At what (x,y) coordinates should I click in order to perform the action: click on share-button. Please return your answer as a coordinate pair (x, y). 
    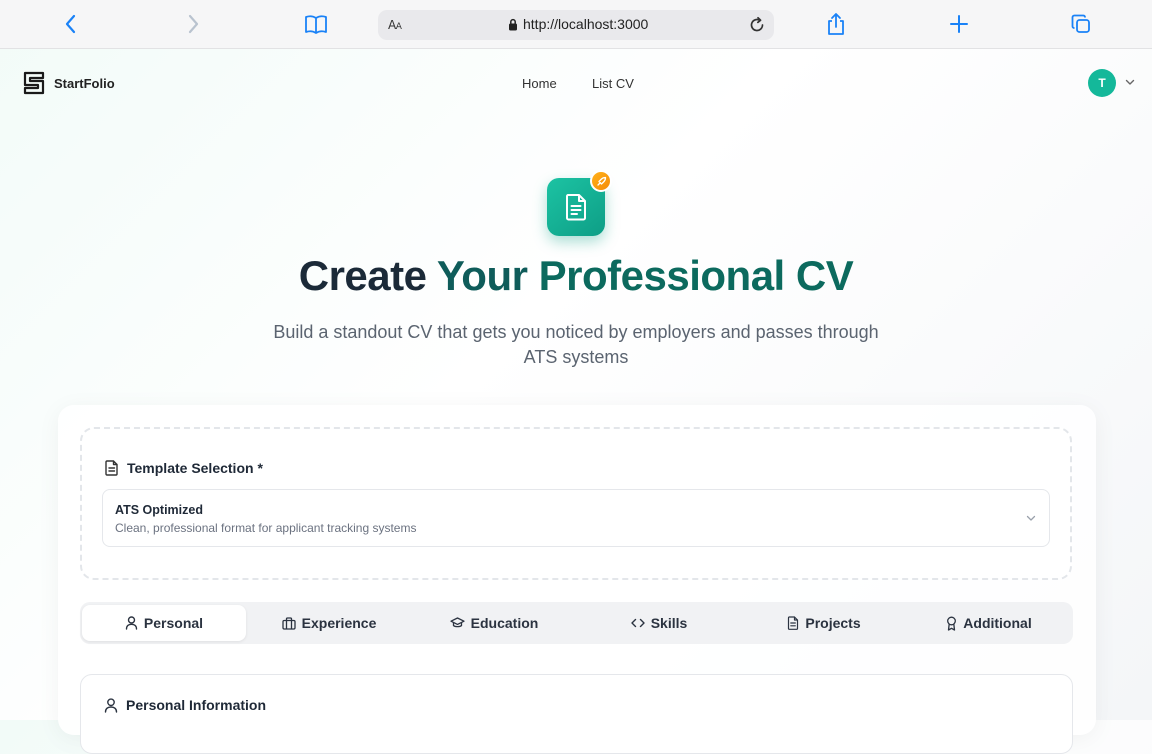
    Looking at the image, I should click on (836, 24).